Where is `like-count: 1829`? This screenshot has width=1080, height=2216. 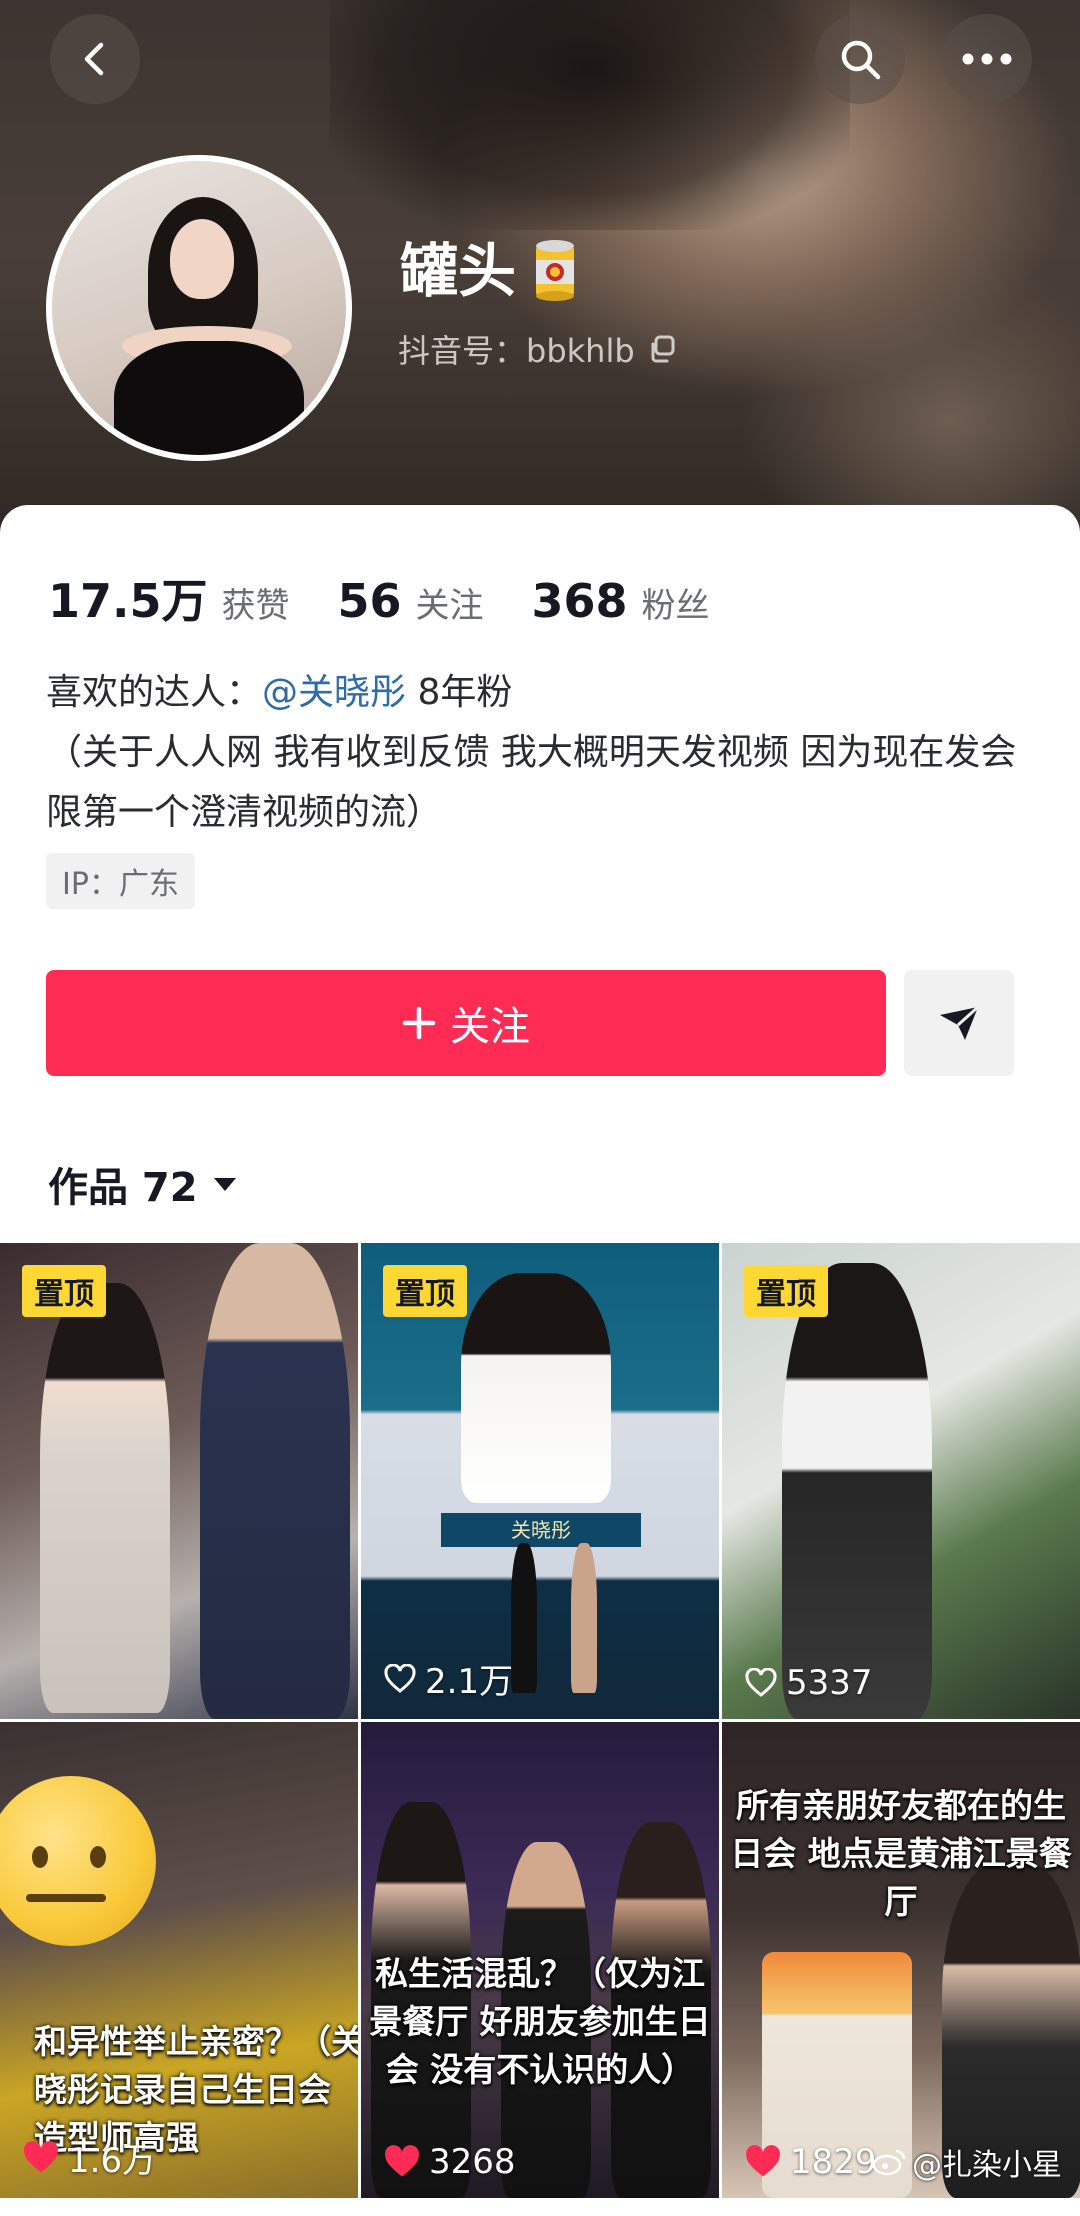 like-count: 1829 is located at coordinates (810, 2162).